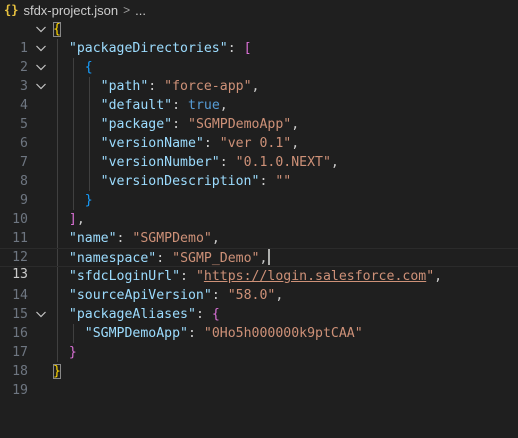  I want to click on json-key: "versionName", so click(152, 143).